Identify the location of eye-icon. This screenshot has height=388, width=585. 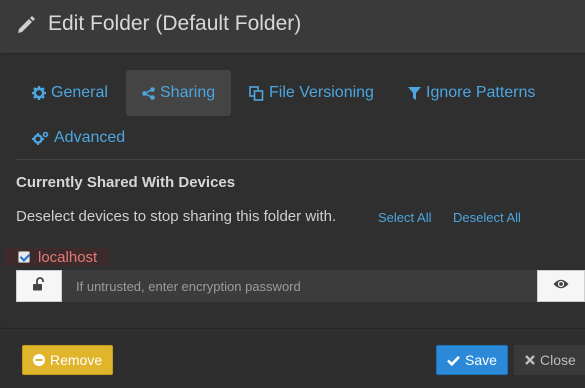
(561, 286).